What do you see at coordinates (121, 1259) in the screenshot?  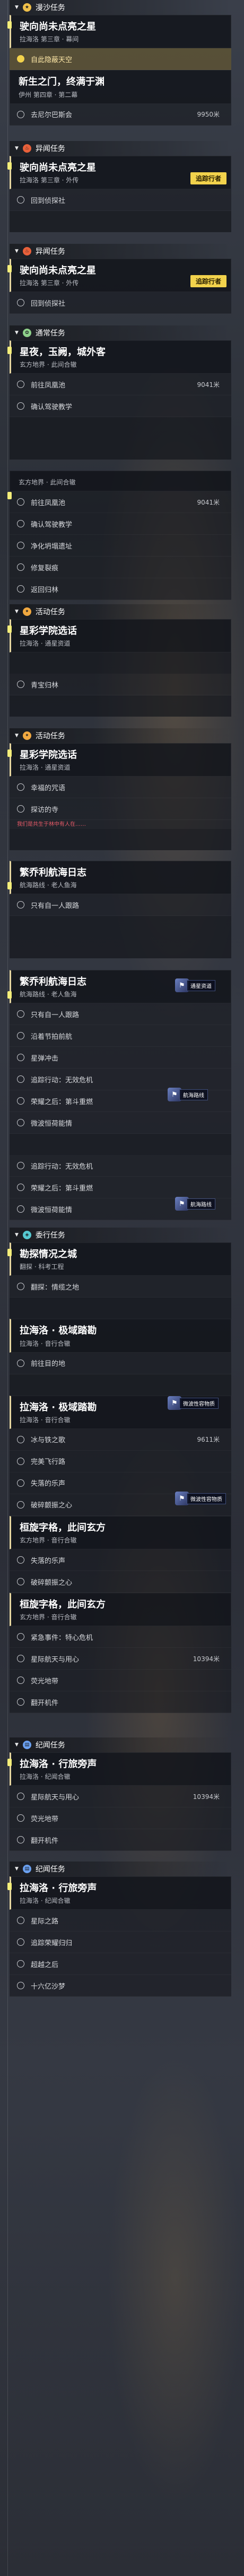 I see `quest-card: 勘探情况之城 翻探 · 科考工程` at bounding box center [121, 1259].